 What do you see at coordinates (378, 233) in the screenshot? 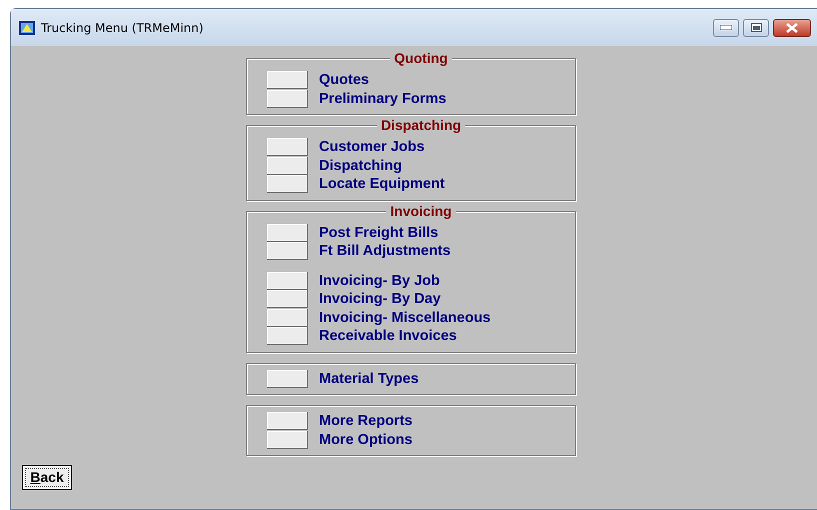
I see `menu-label: Post Freight Bills` at bounding box center [378, 233].